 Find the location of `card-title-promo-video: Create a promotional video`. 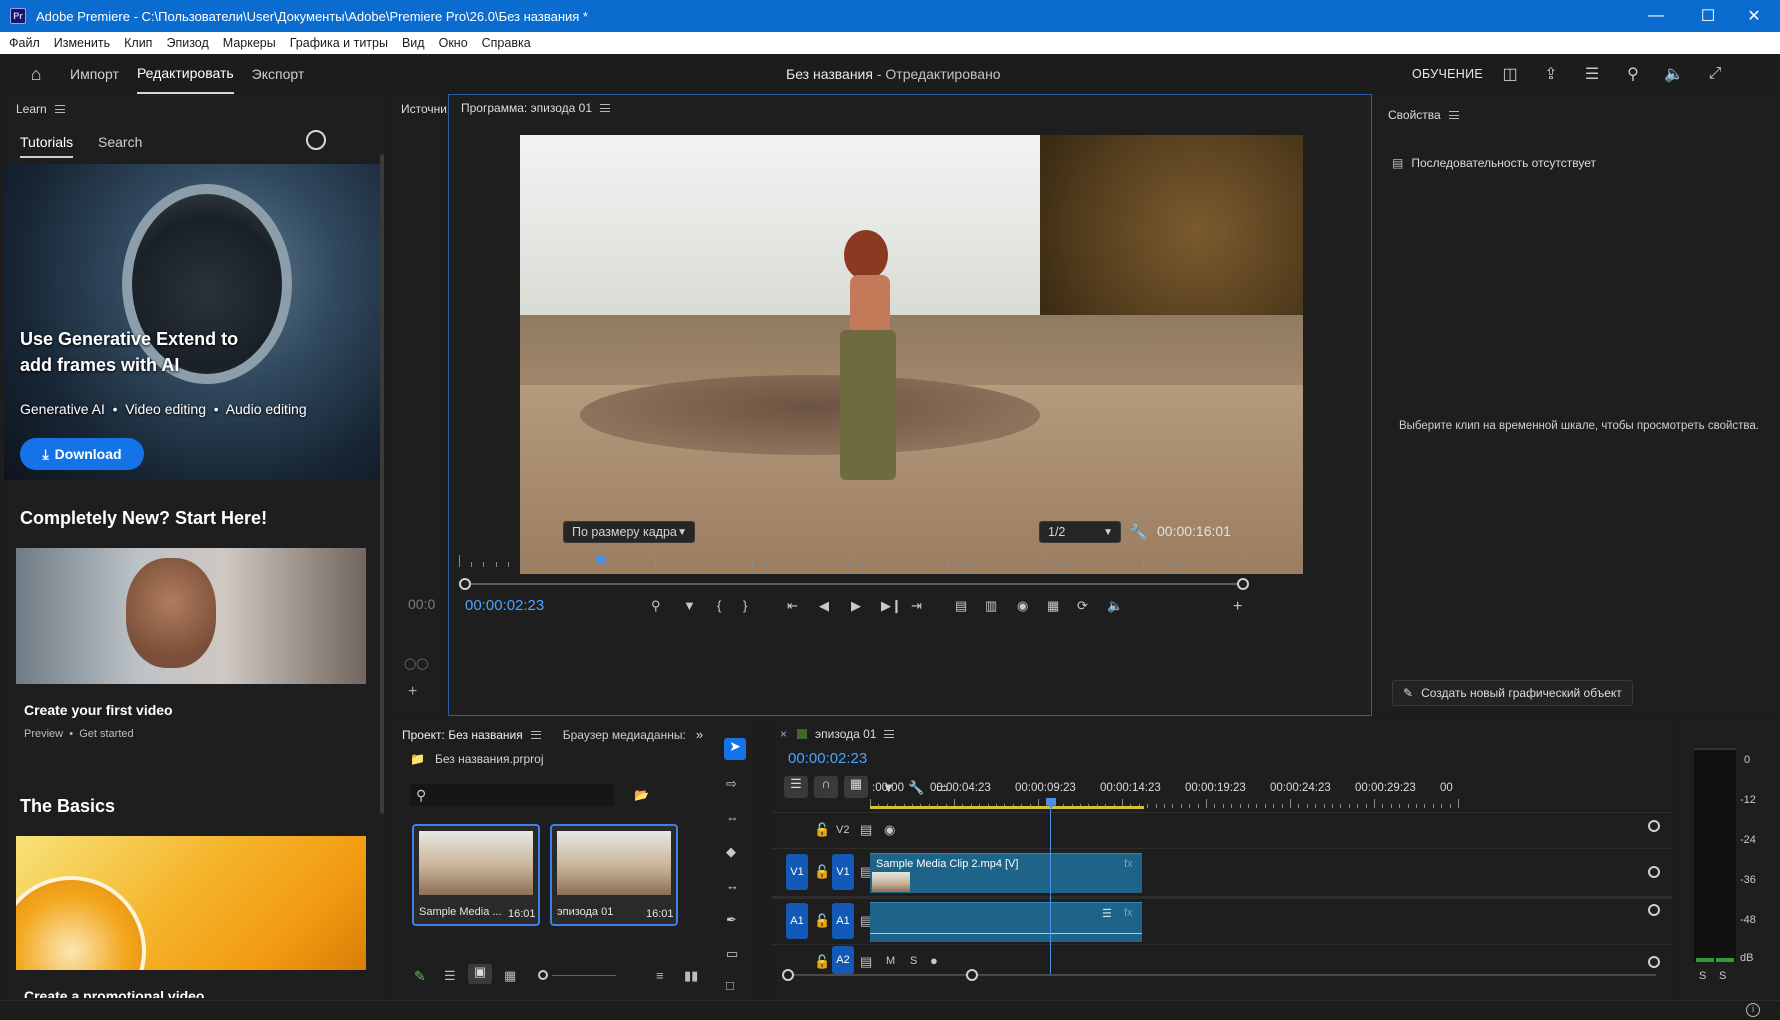

card-title-promo-video: Create a promotional video is located at coordinates (114, 993).